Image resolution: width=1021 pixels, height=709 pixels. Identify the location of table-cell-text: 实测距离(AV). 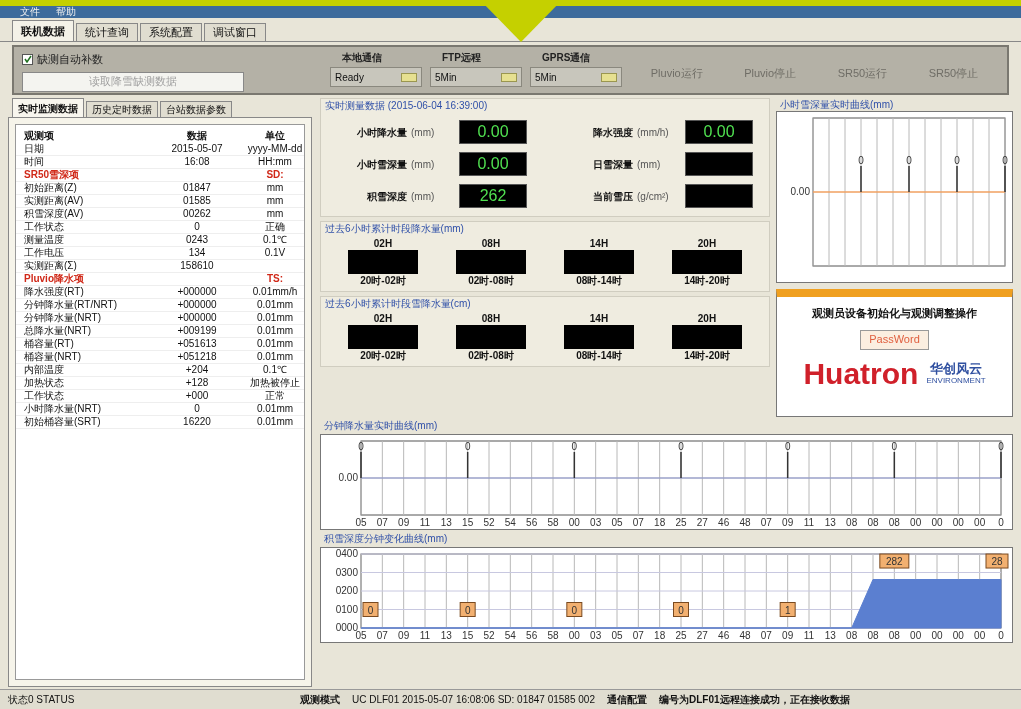
(54, 201).